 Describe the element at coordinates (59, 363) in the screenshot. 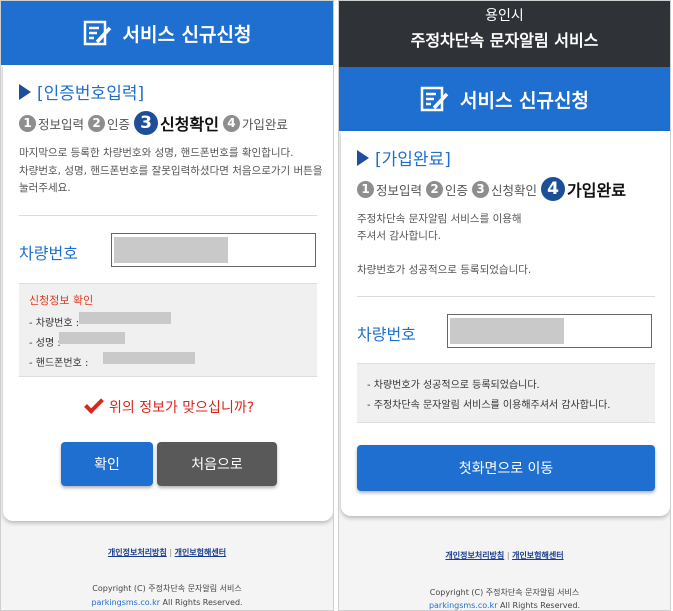

I see `info-phone: - 핸드폰번호 :` at that location.